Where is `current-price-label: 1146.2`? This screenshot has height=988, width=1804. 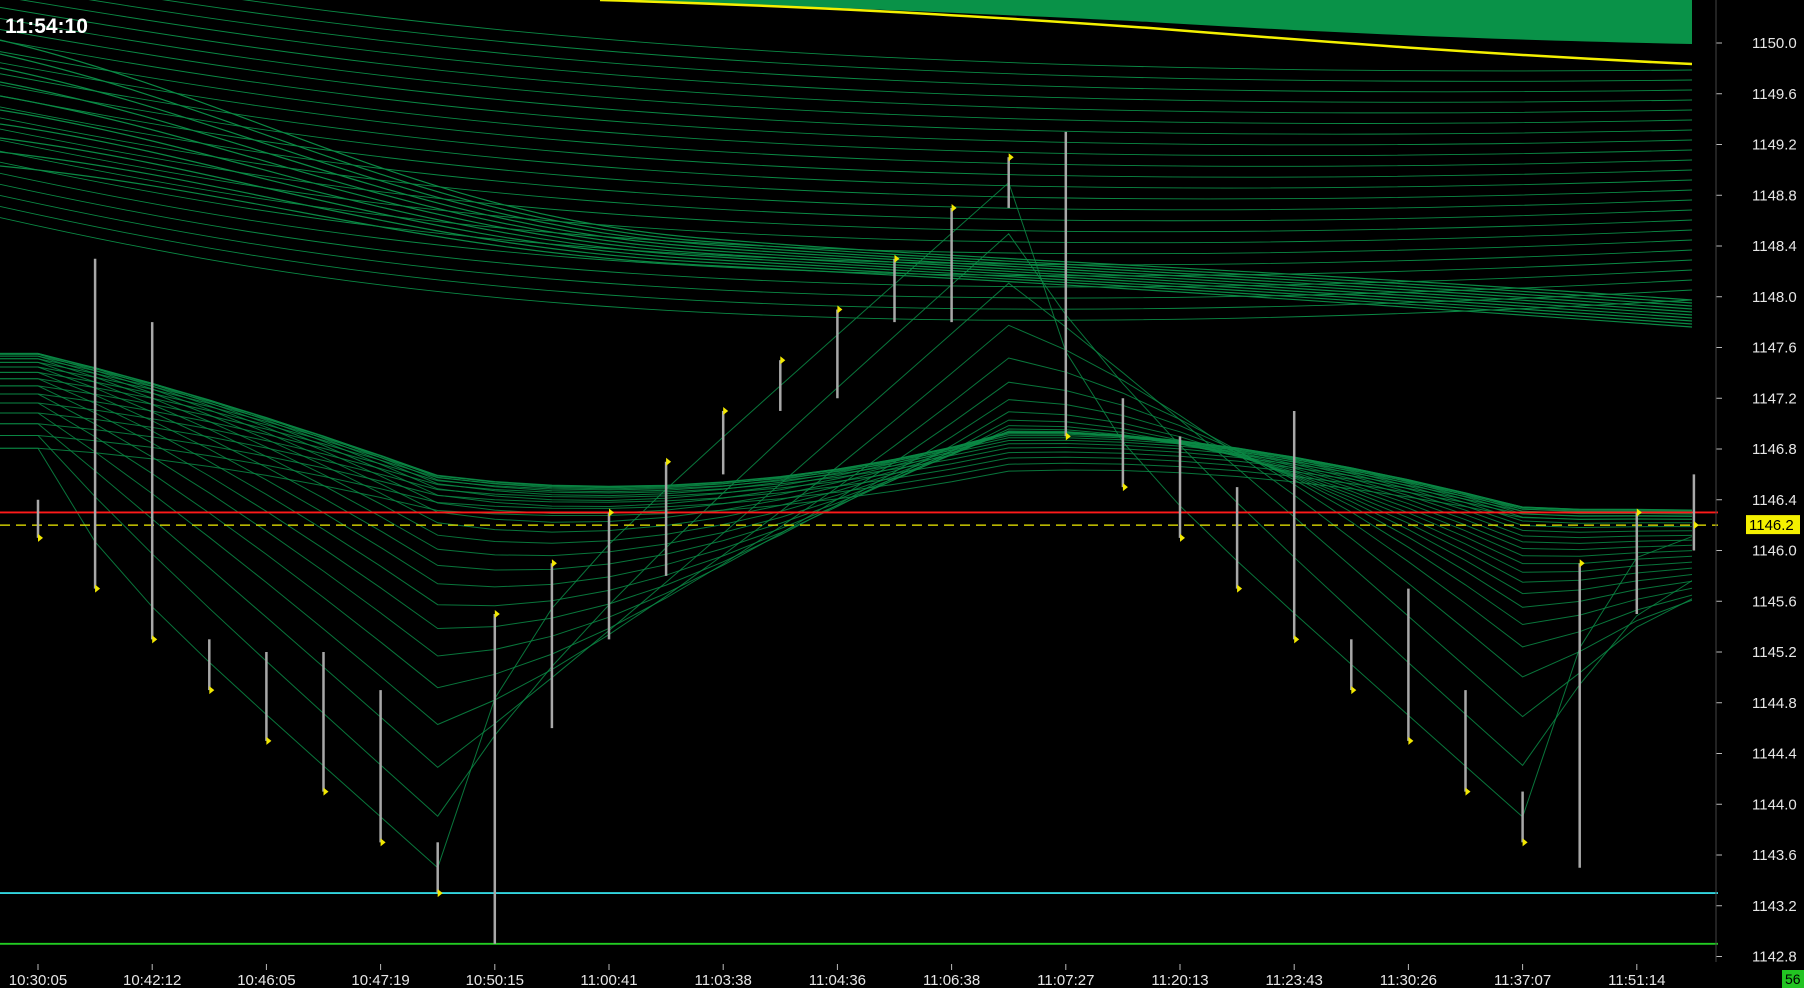 current-price-label: 1146.2 is located at coordinates (1771, 525).